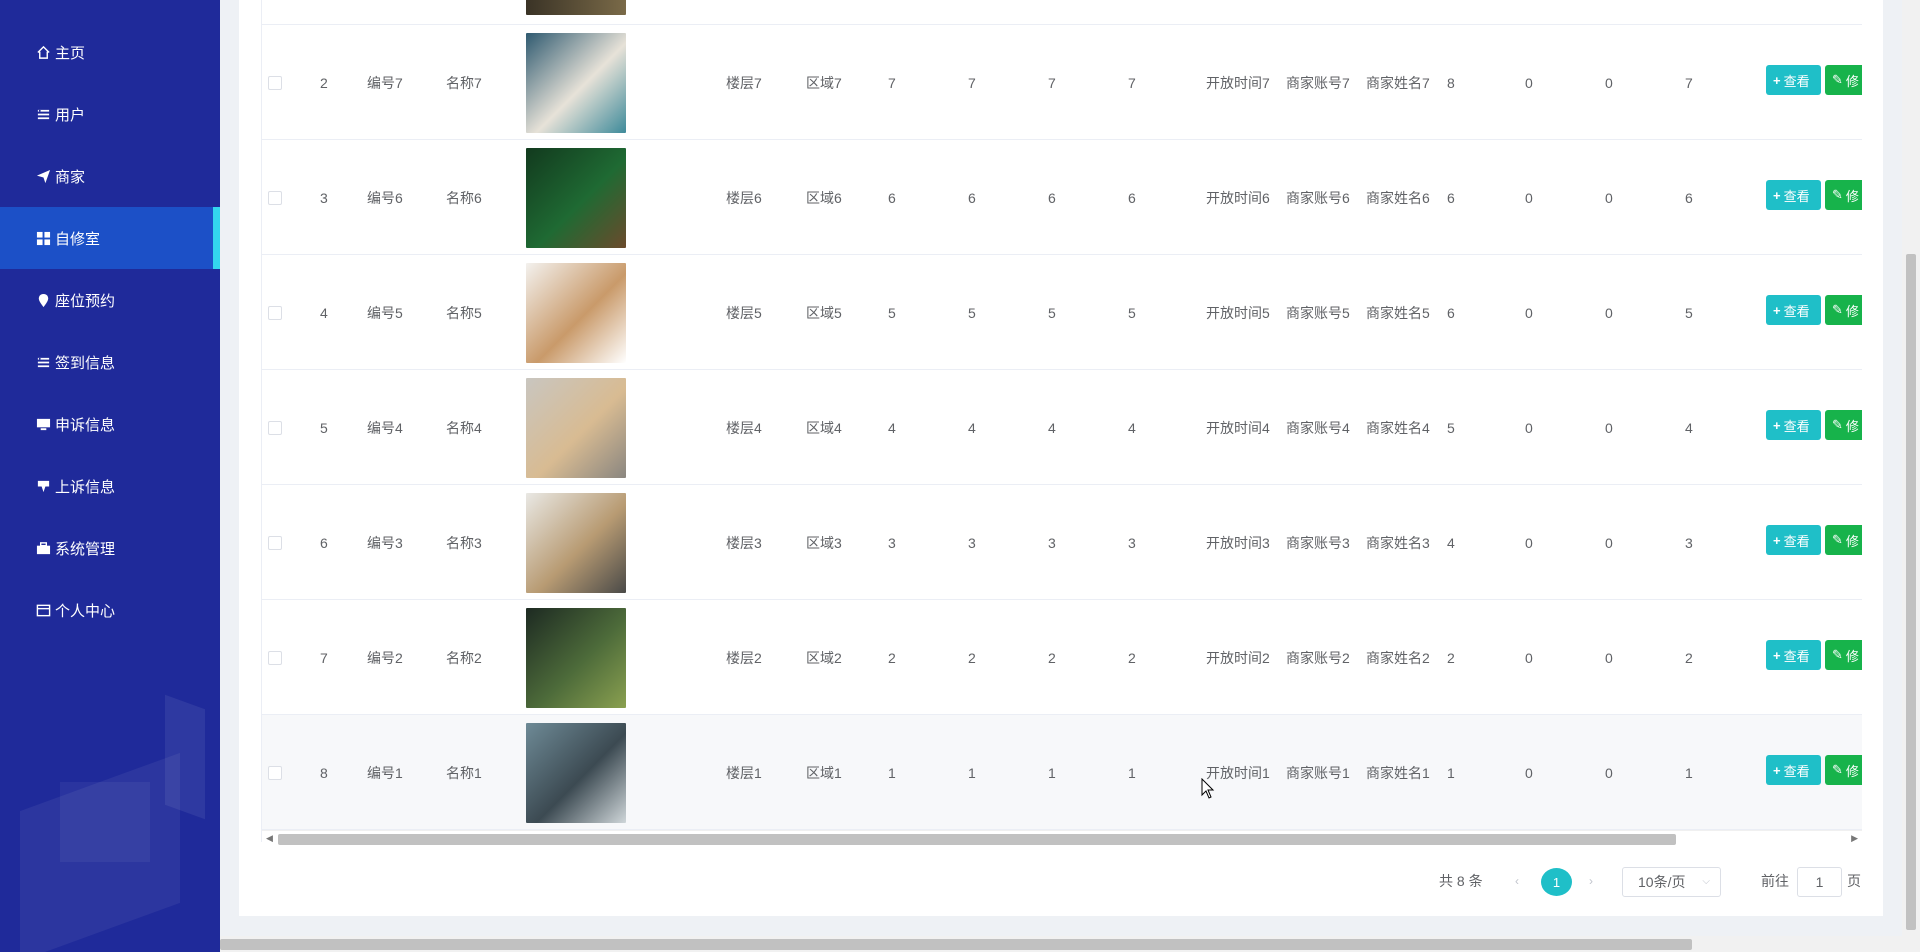 This screenshot has height=952, width=1920. What do you see at coordinates (1132, 657) in the screenshot?
I see `cell-c4: 2` at bounding box center [1132, 657].